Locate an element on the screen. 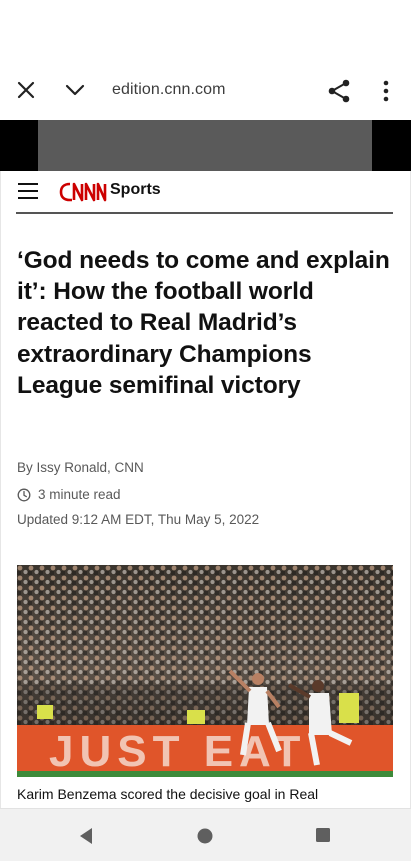  browser-toolbar: edition.cnn.com is located at coordinates (205, 91).